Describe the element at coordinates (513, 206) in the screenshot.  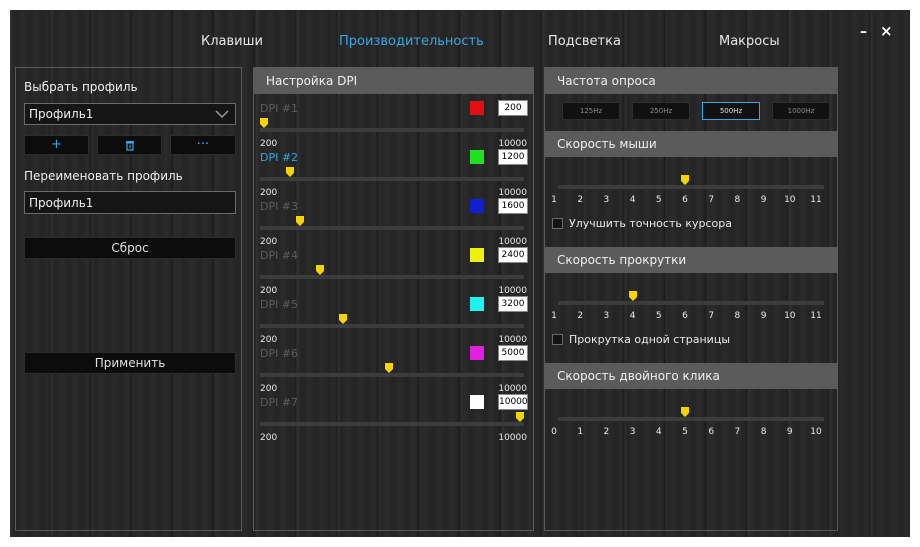
I see `dpi-value-box: 1600` at that location.